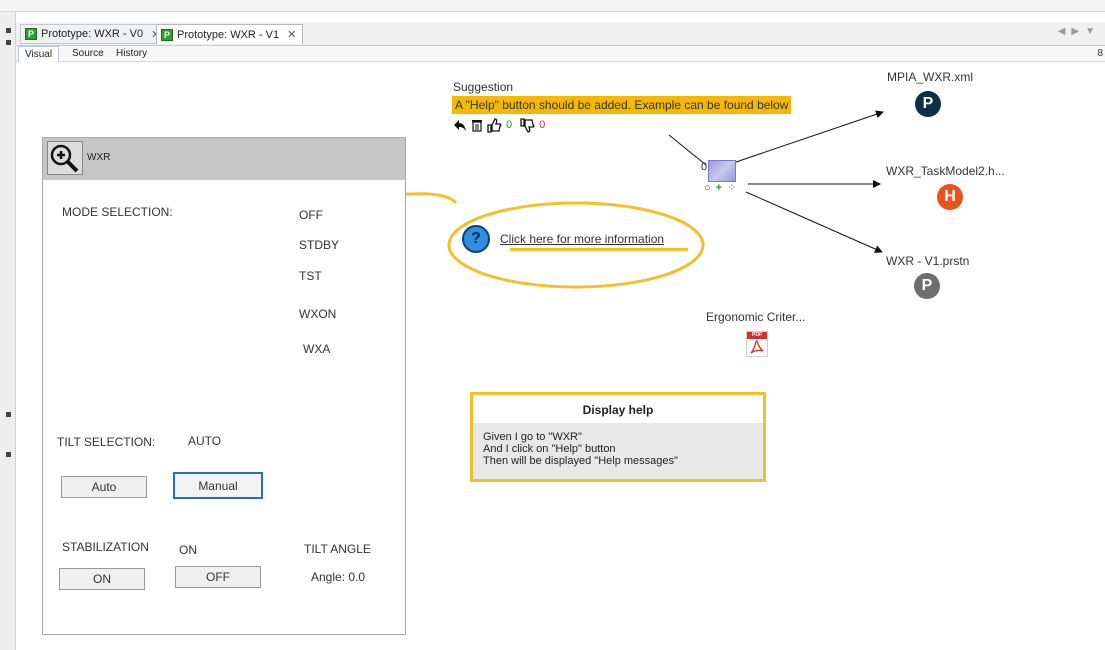  What do you see at coordinates (106, 442) in the screenshot?
I see `tilt-selection-label: TILT SELECTION:` at bounding box center [106, 442].